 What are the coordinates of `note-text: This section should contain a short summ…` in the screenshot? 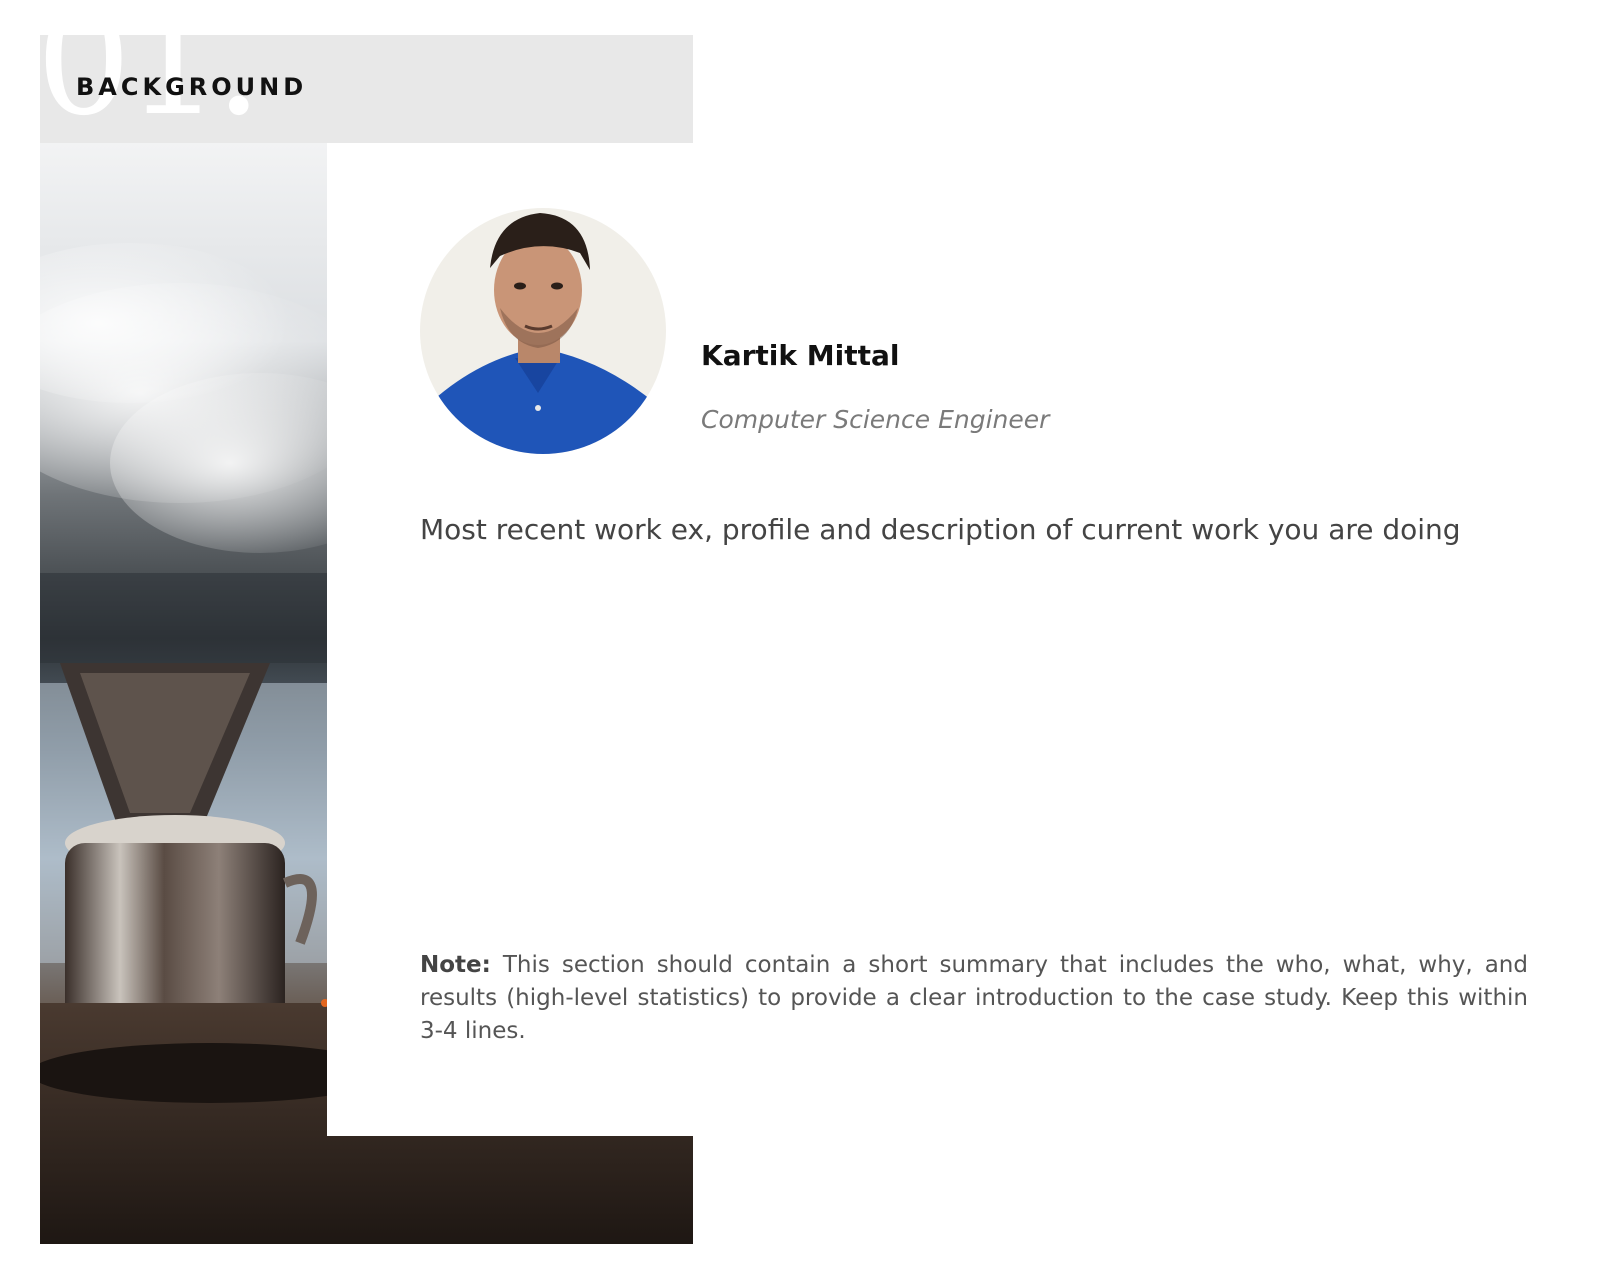 It's located at (974, 998).